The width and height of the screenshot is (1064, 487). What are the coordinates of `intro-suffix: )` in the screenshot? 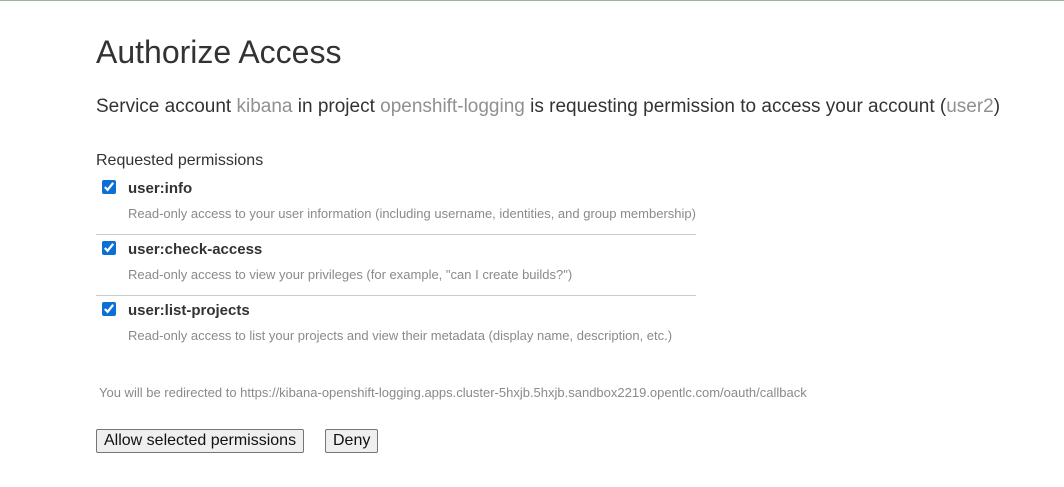 It's located at (997, 106).